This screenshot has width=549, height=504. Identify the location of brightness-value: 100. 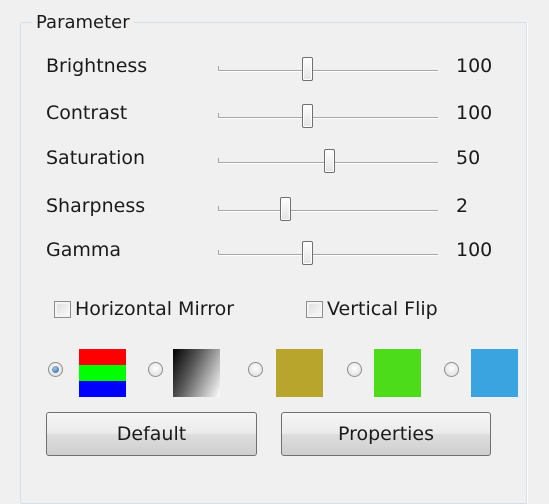
(474, 66).